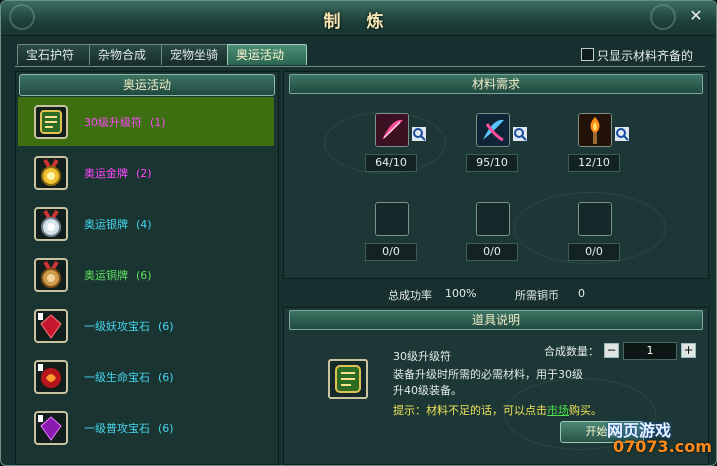 This screenshot has height=466, width=717. Describe the element at coordinates (488, 374) in the screenshot. I see `item-description-1: 装备升级时所需的必需材料，用于30级` at that location.